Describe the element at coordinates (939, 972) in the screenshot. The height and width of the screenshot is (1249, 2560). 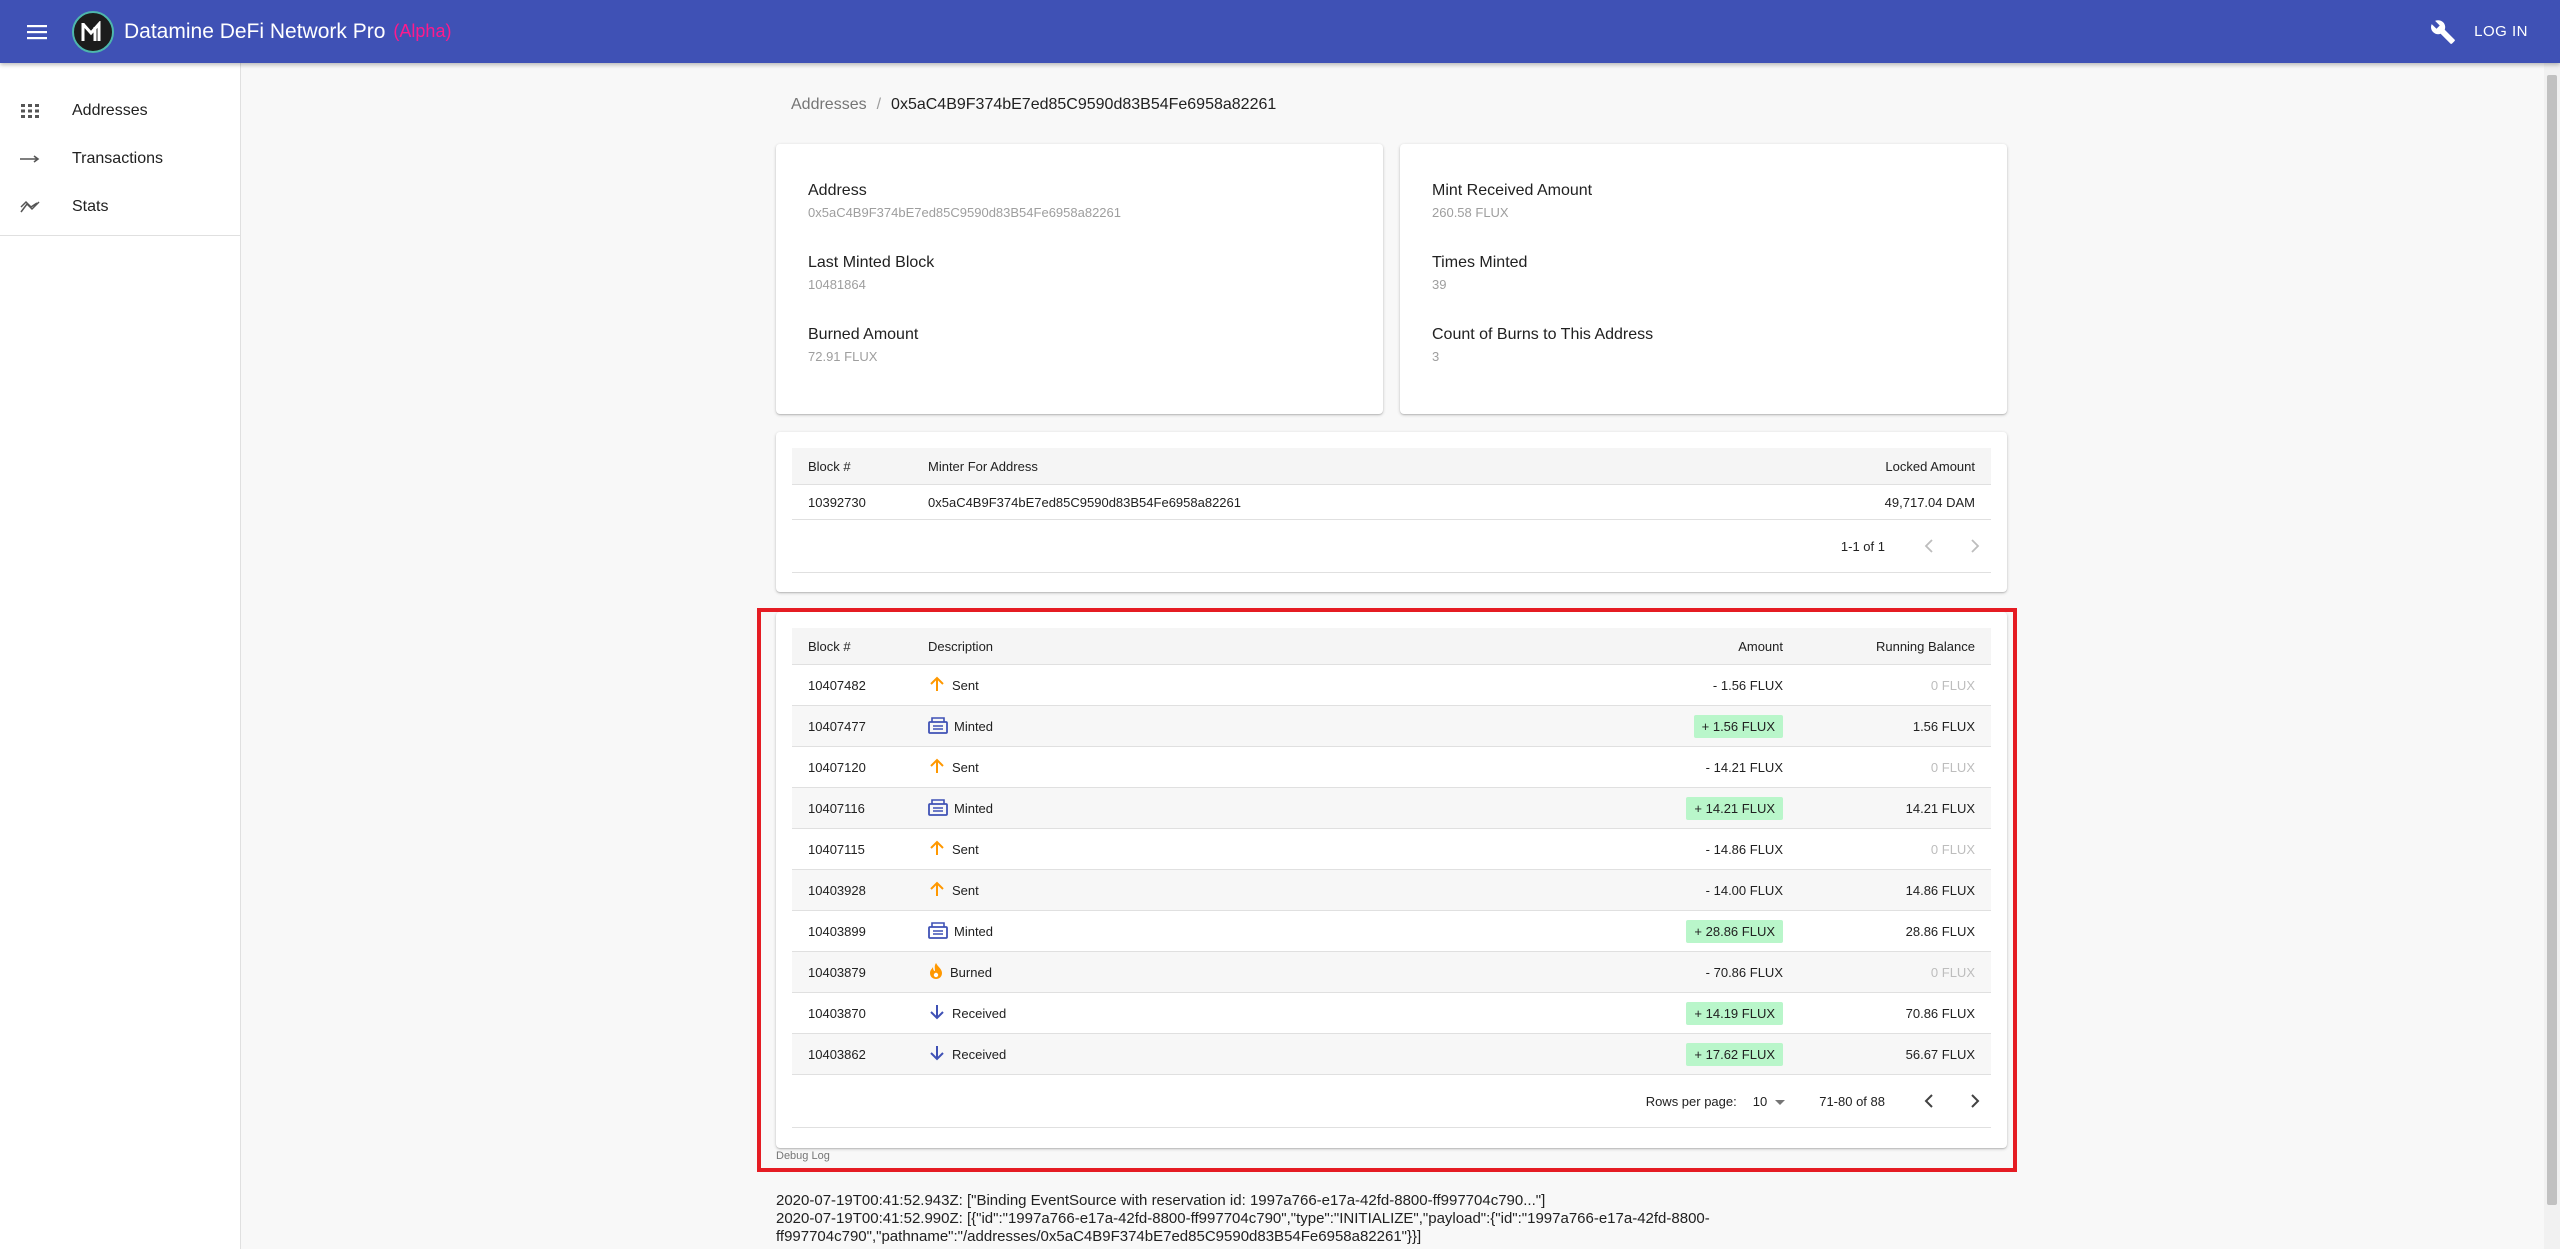
I see `flame-icon` at that location.